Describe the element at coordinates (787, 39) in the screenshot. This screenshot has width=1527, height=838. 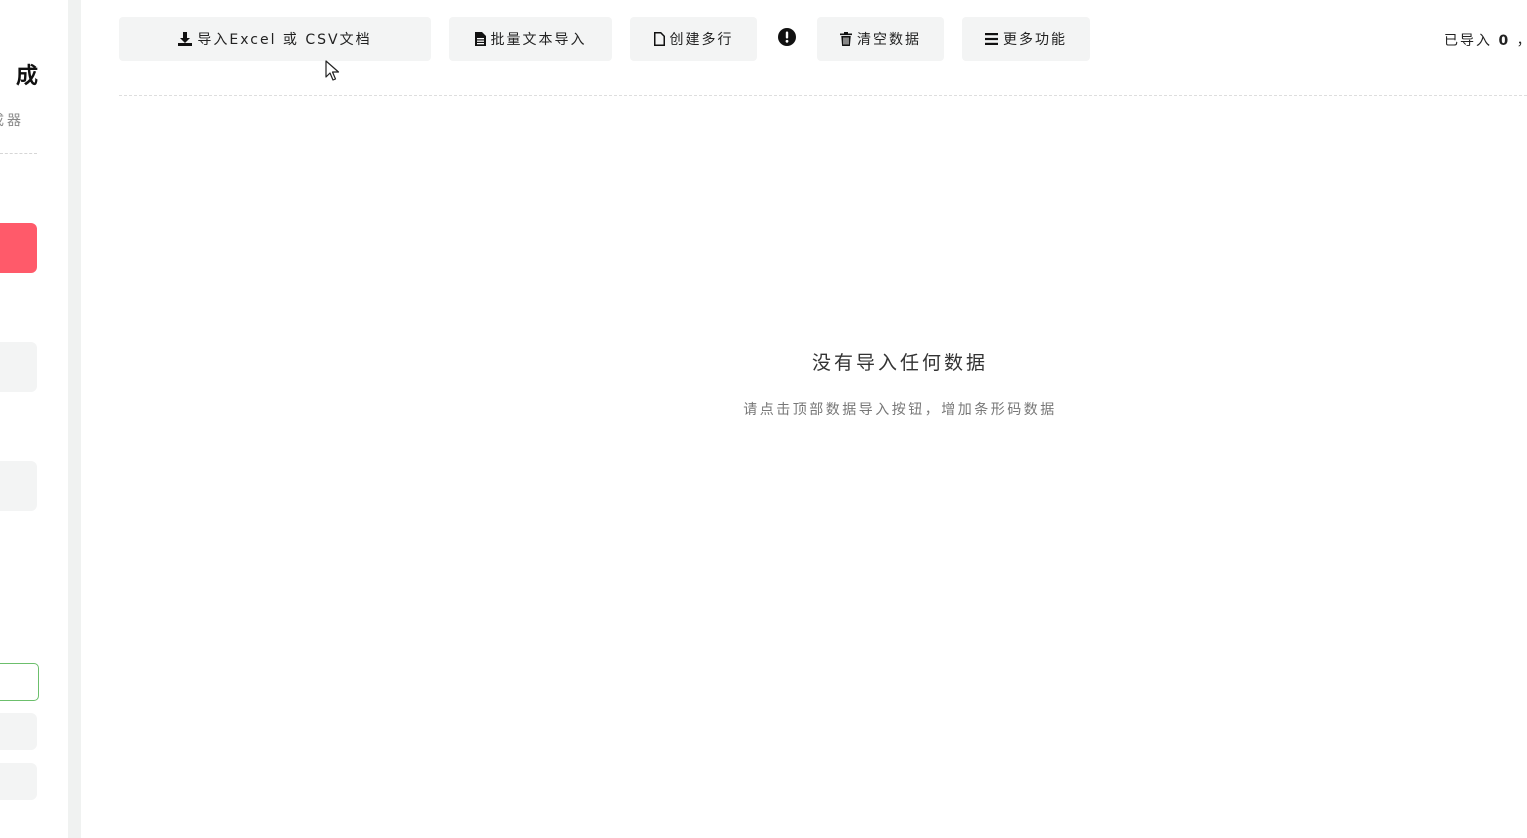
I see `exclamation-circle-icon` at that location.